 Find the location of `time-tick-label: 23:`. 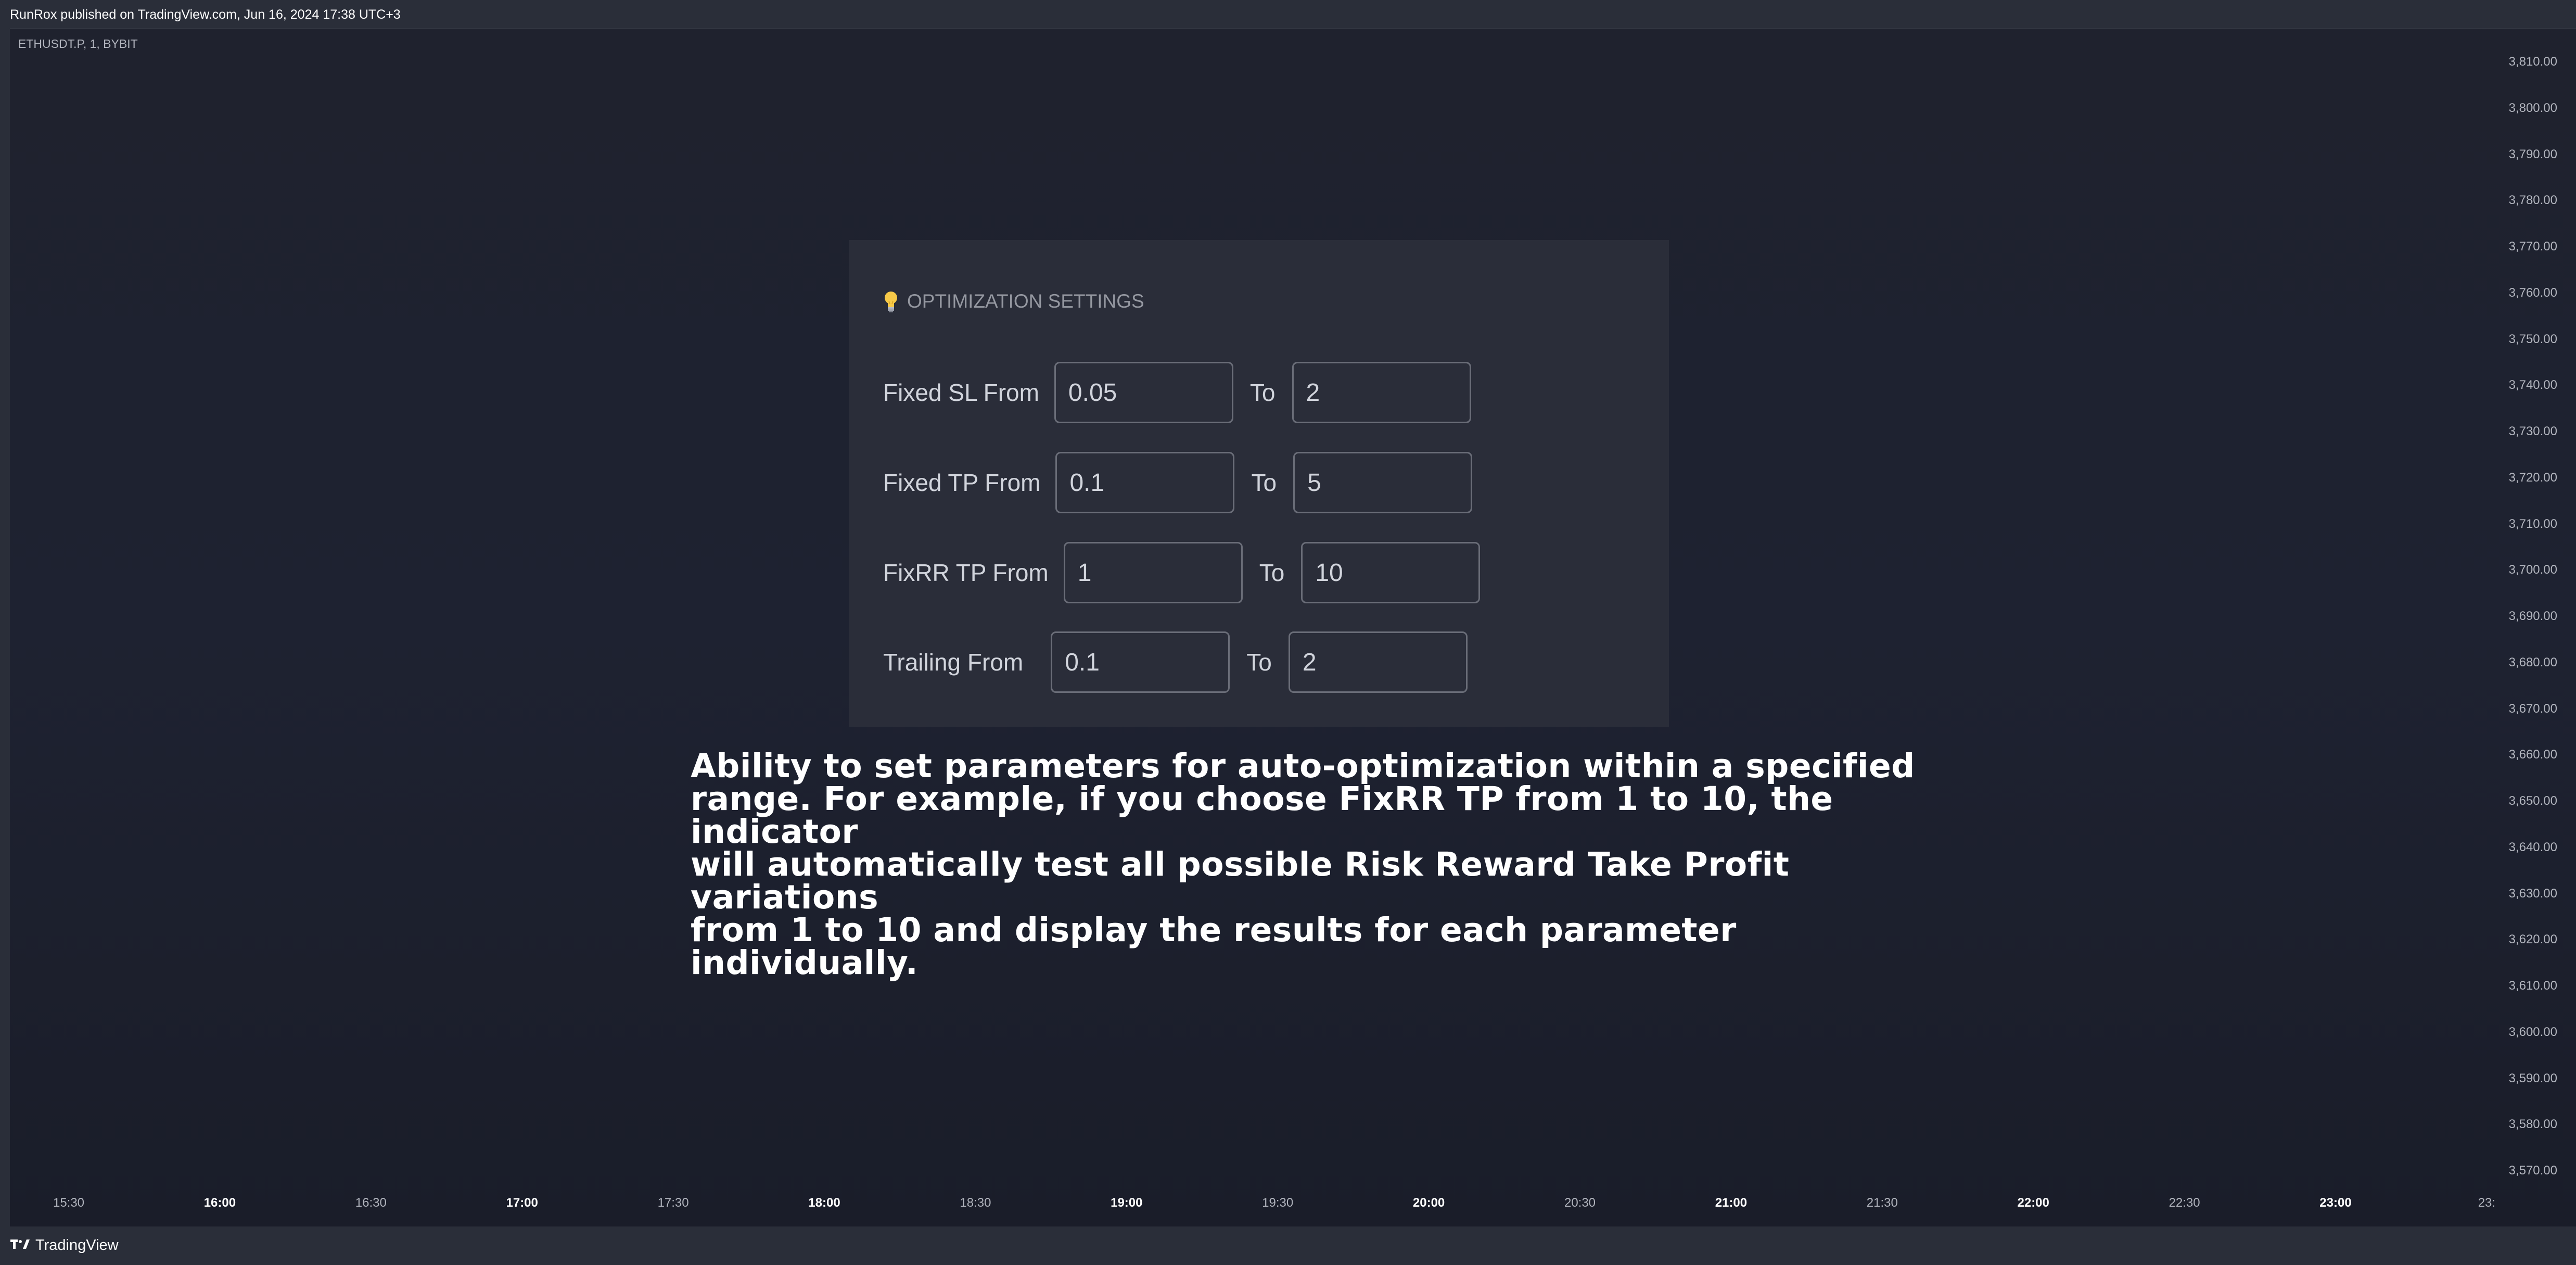

time-tick-label: 23: is located at coordinates (2487, 1203).